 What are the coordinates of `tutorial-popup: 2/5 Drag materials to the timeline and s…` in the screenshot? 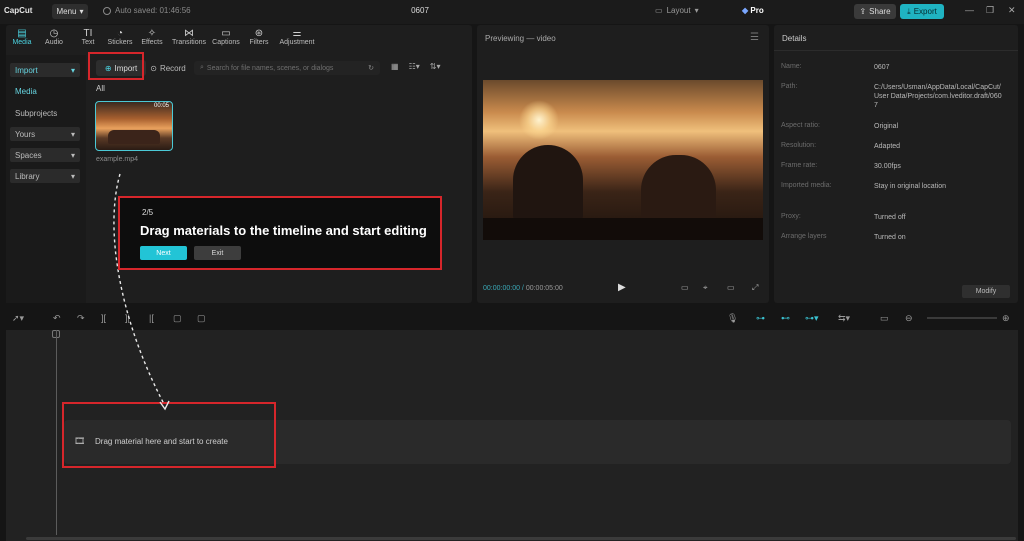 It's located at (280, 233).